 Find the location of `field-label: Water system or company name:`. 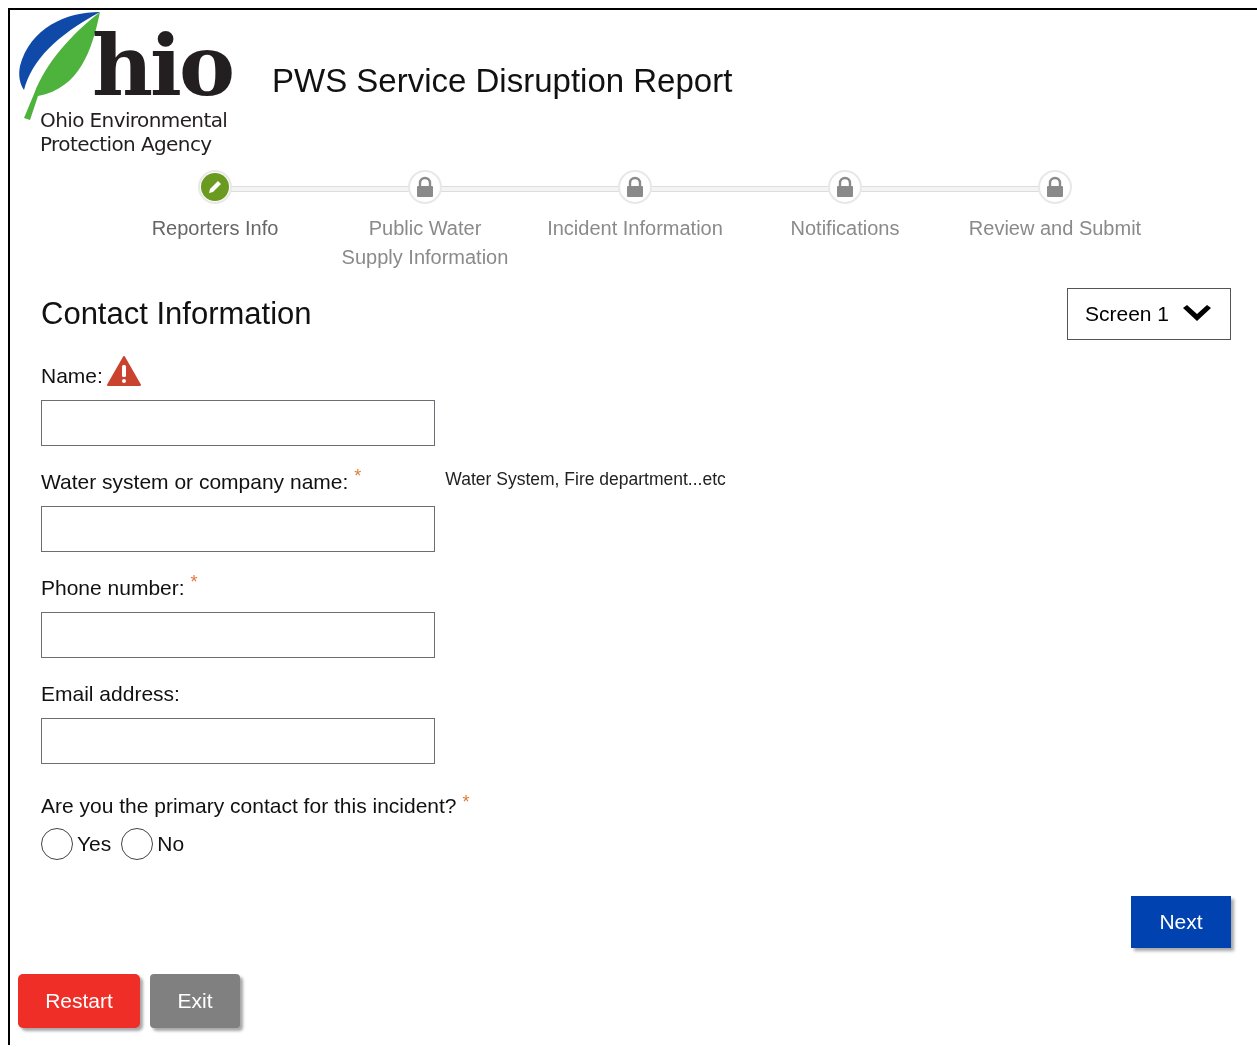

field-label: Water system or company name: is located at coordinates (195, 482).